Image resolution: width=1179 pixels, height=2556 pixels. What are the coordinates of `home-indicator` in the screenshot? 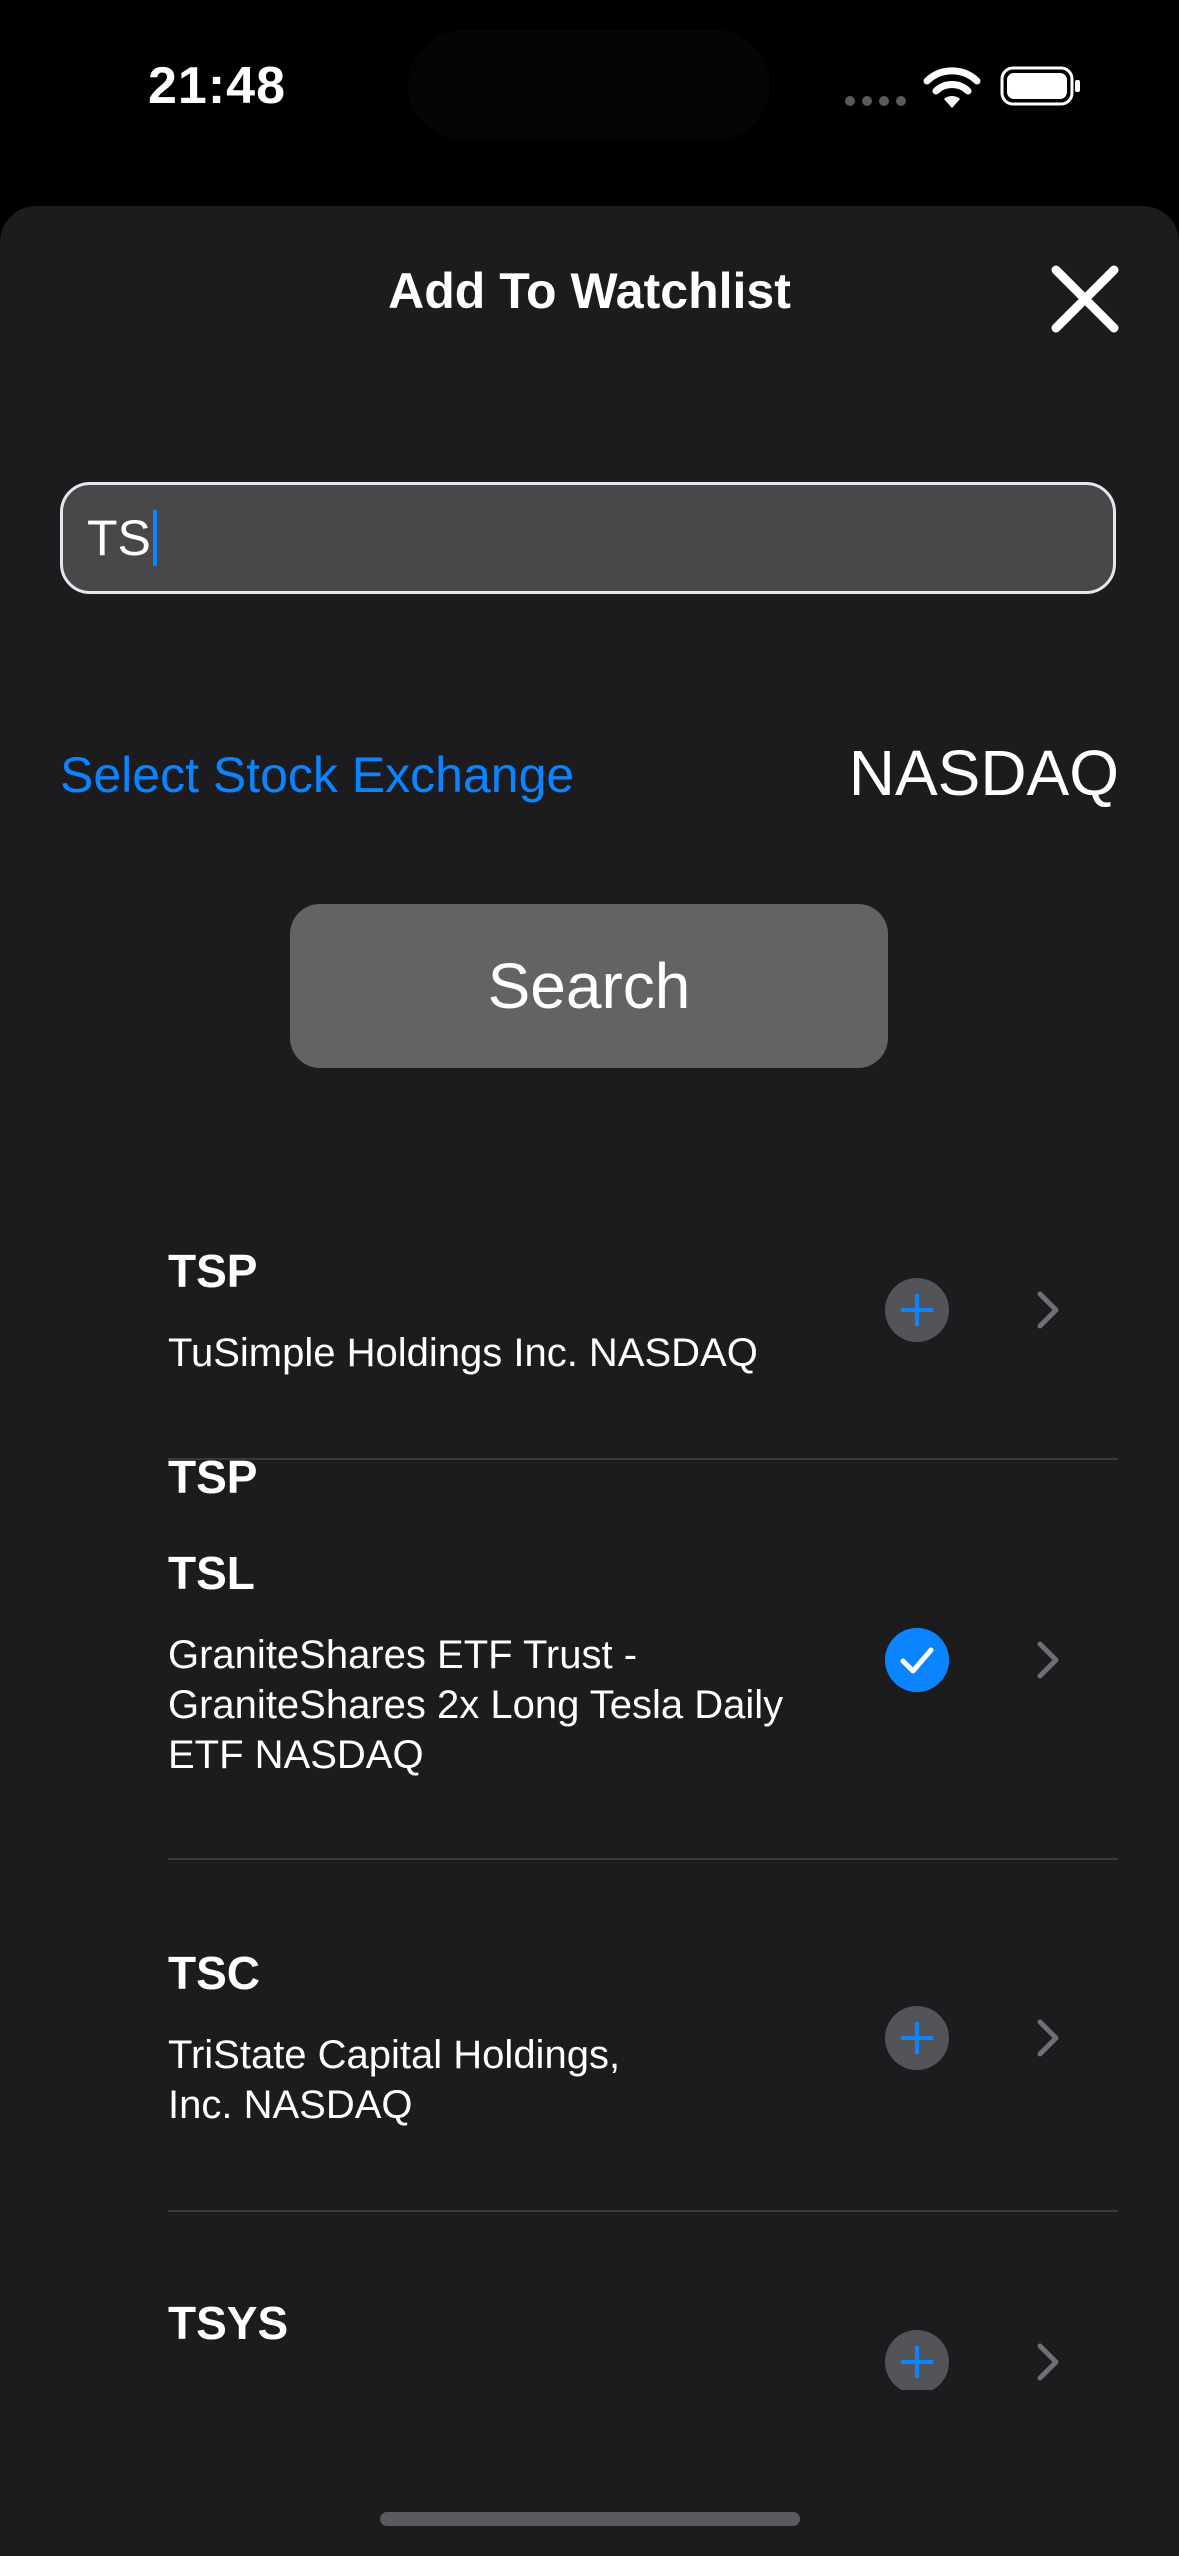 It's located at (590, 2519).